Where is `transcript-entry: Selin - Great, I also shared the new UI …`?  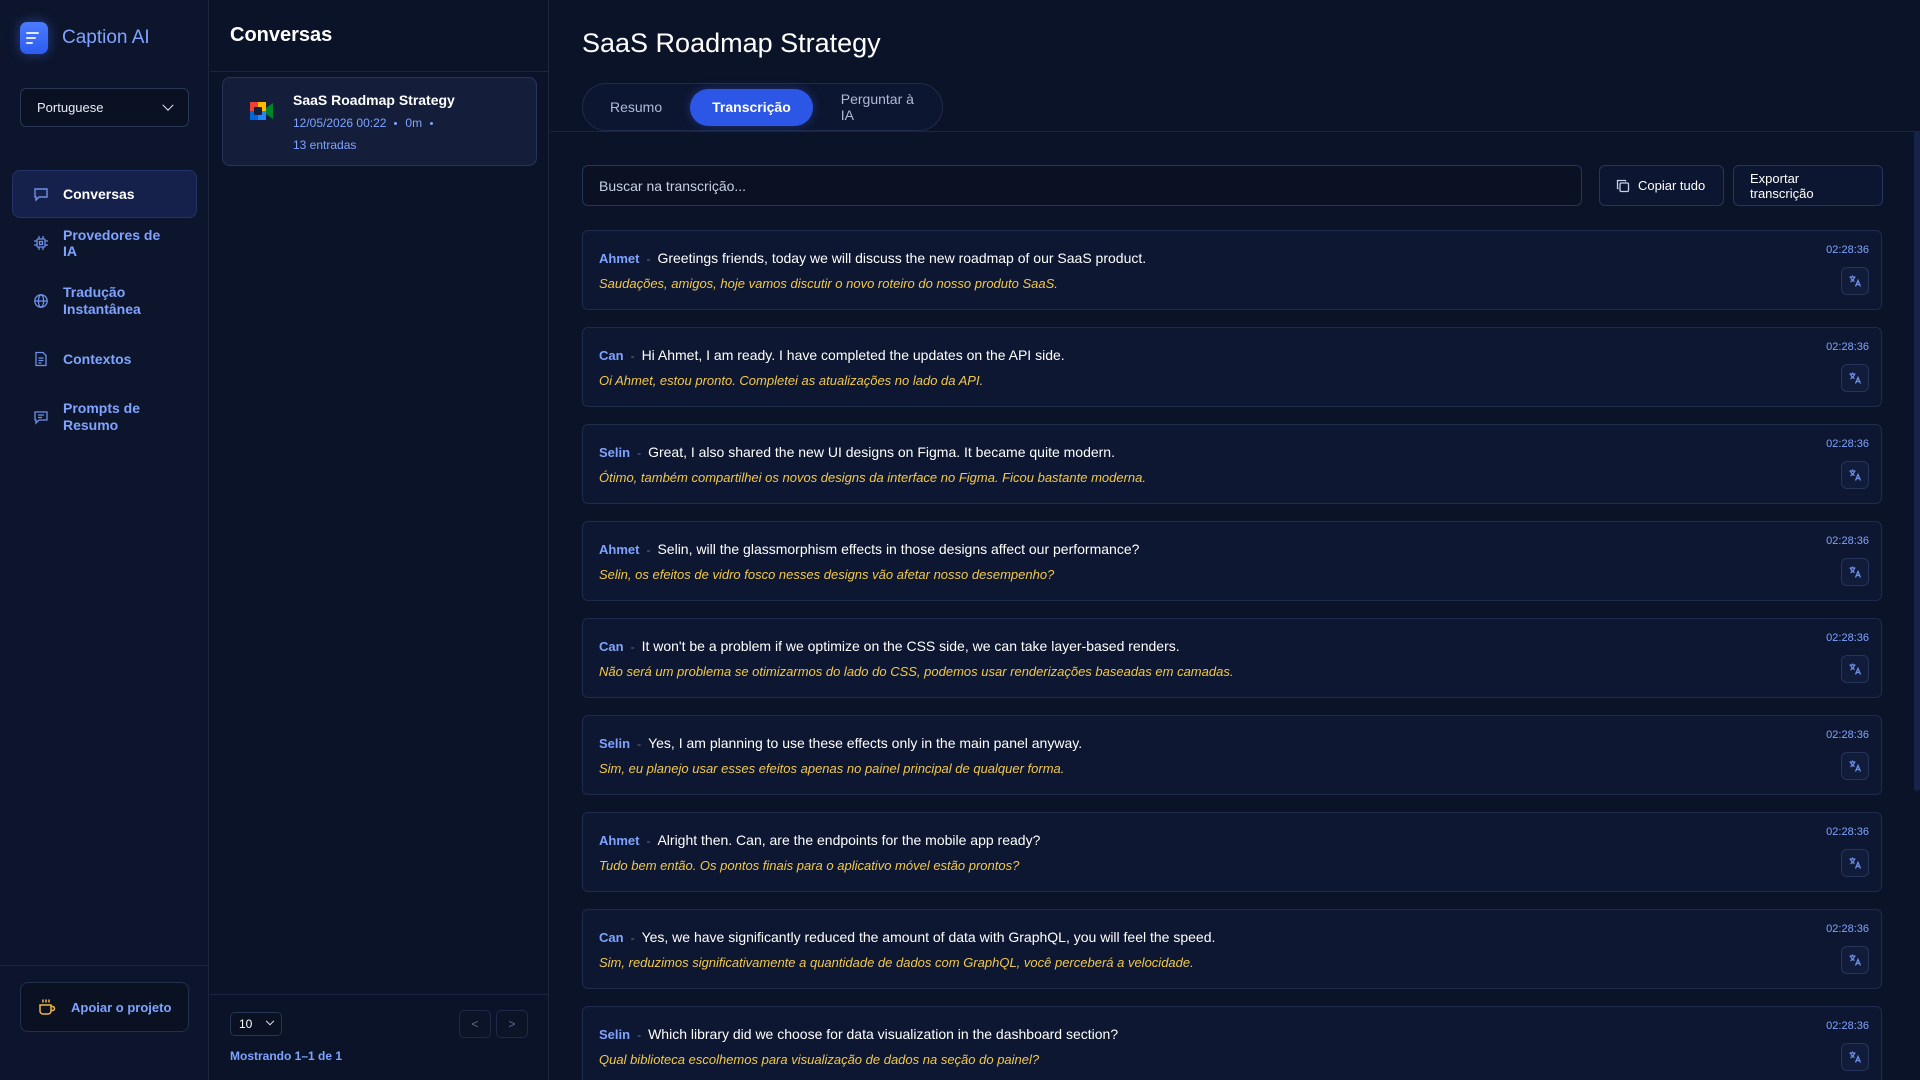
transcript-entry: Selin - Great, I also shared the new UI … is located at coordinates (1232, 464).